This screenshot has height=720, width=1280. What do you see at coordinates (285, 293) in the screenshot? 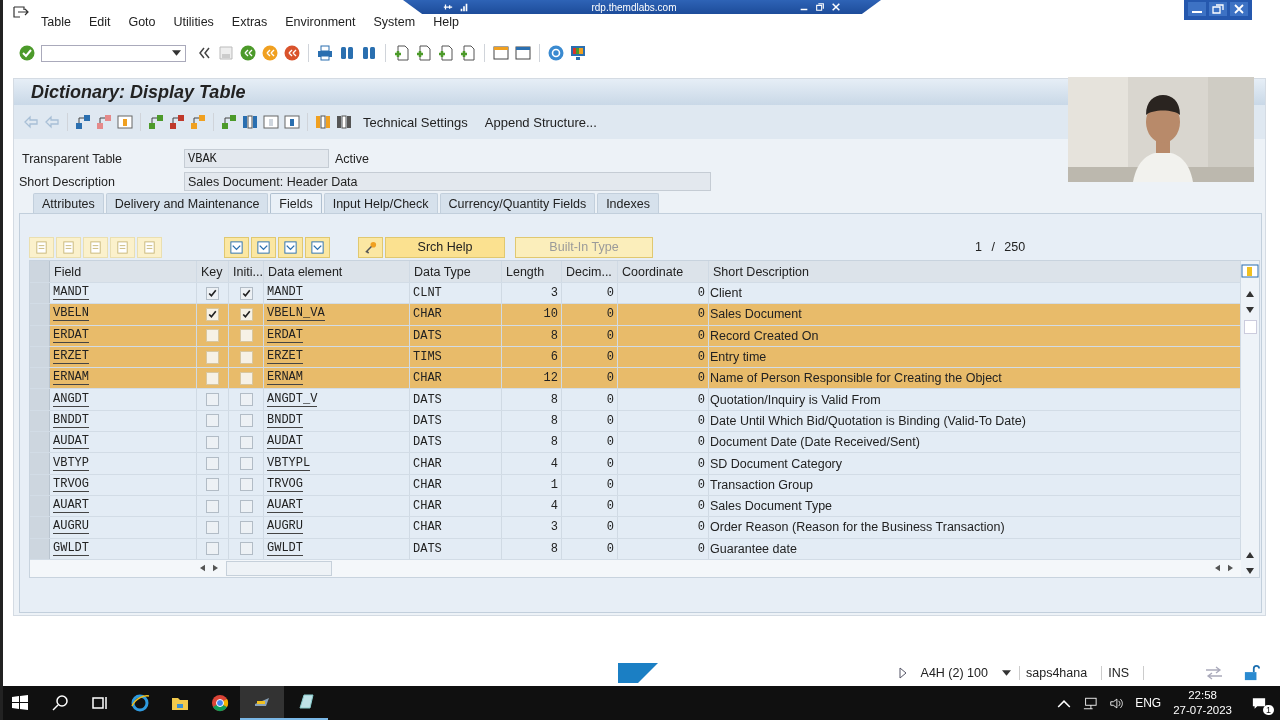
I see `data-element-link: MANDT` at bounding box center [285, 293].